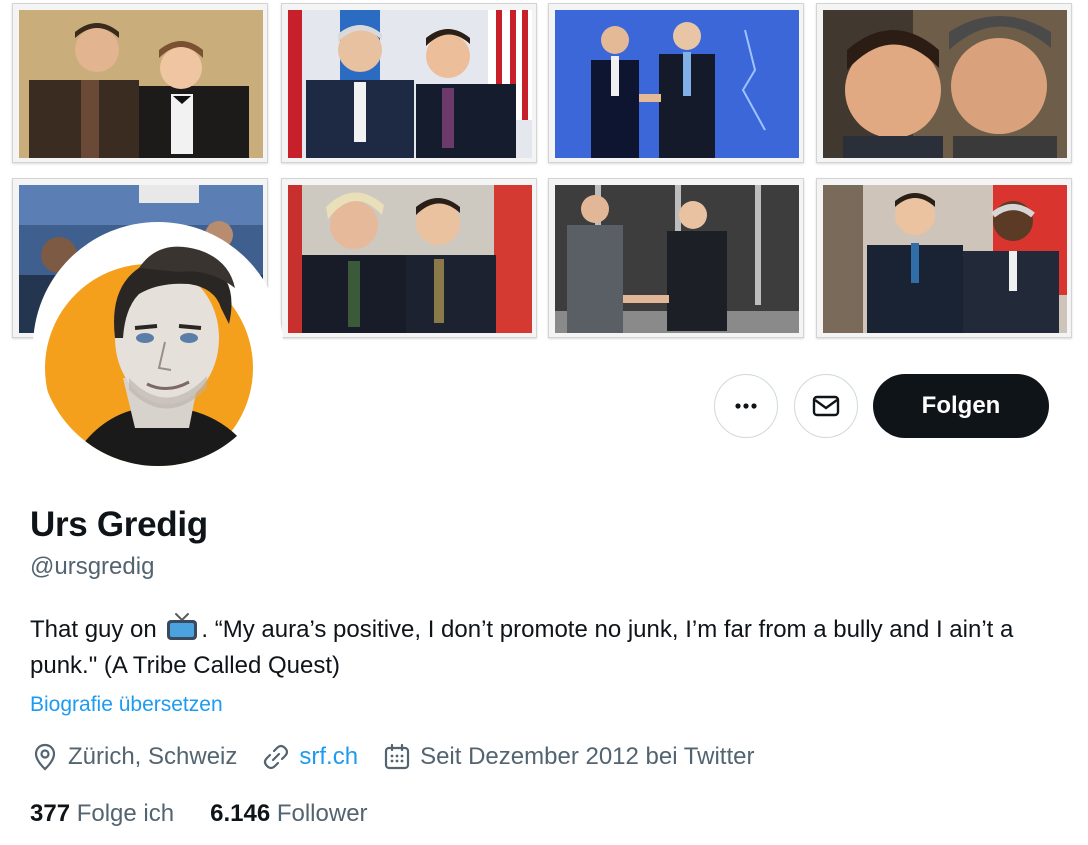  I want to click on profile-handle: @ursgredig, so click(92, 566).